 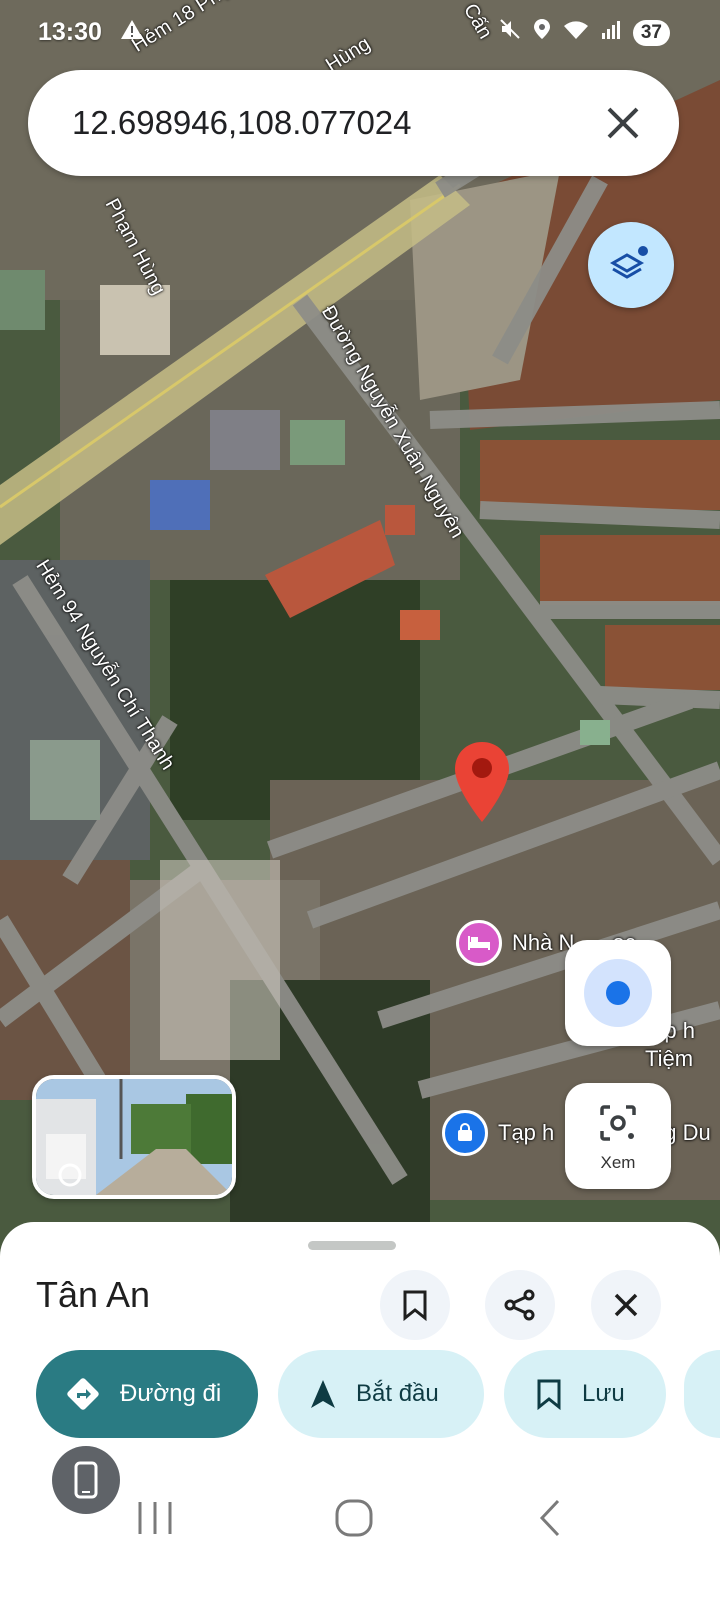 What do you see at coordinates (611, 32) in the screenshot?
I see `signal-icon` at bounding box center [611, 32].